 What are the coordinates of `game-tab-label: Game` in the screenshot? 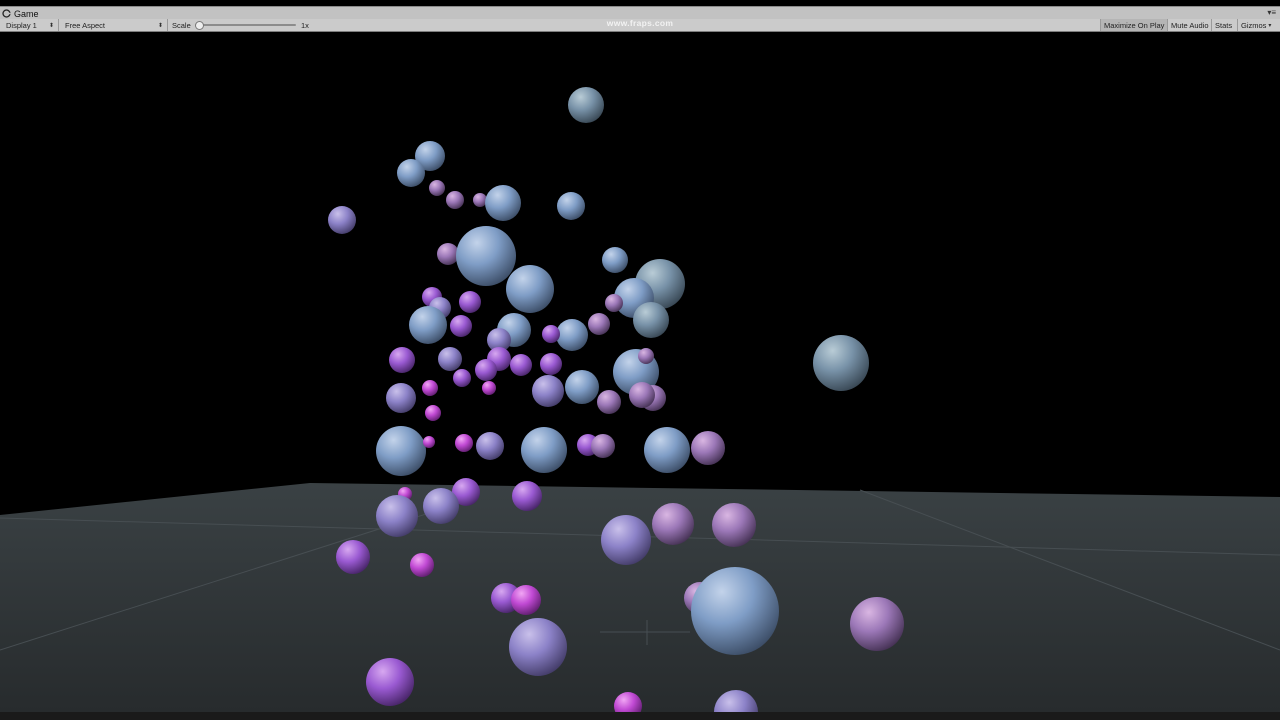 It's located at (26, 13).